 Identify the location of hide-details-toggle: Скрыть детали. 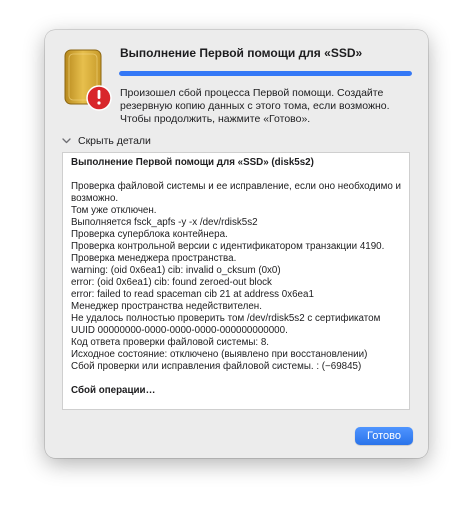
(106, 141).